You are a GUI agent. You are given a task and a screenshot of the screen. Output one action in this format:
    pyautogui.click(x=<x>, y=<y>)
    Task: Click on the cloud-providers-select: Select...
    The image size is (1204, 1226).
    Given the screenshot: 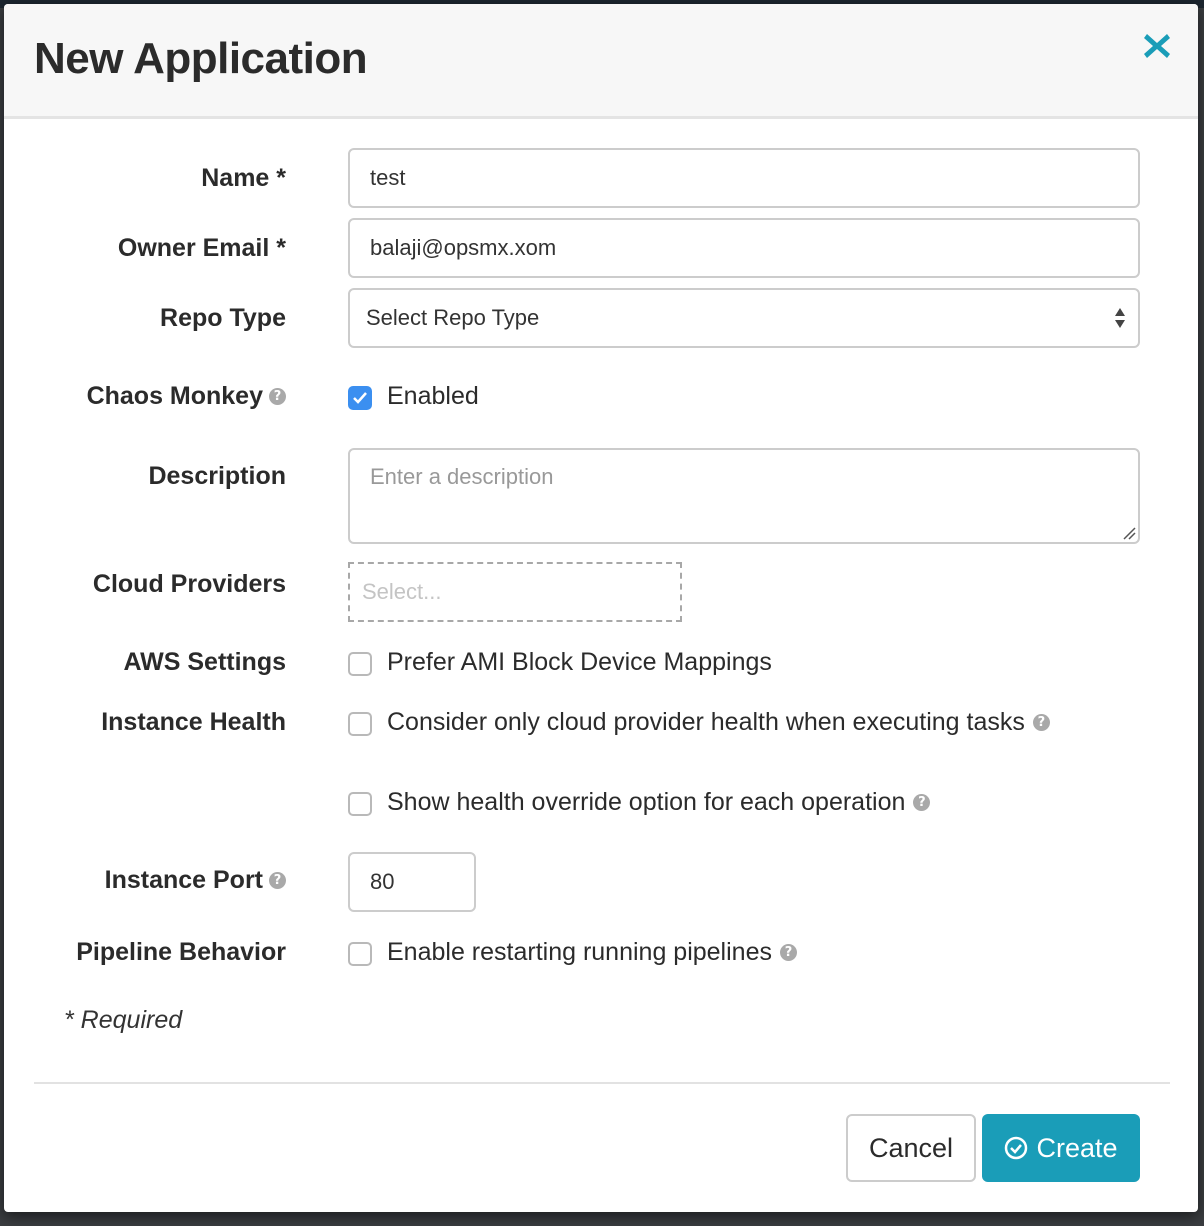 What is the action you would take?
    pyautogui.click(x=515, y=592)
    